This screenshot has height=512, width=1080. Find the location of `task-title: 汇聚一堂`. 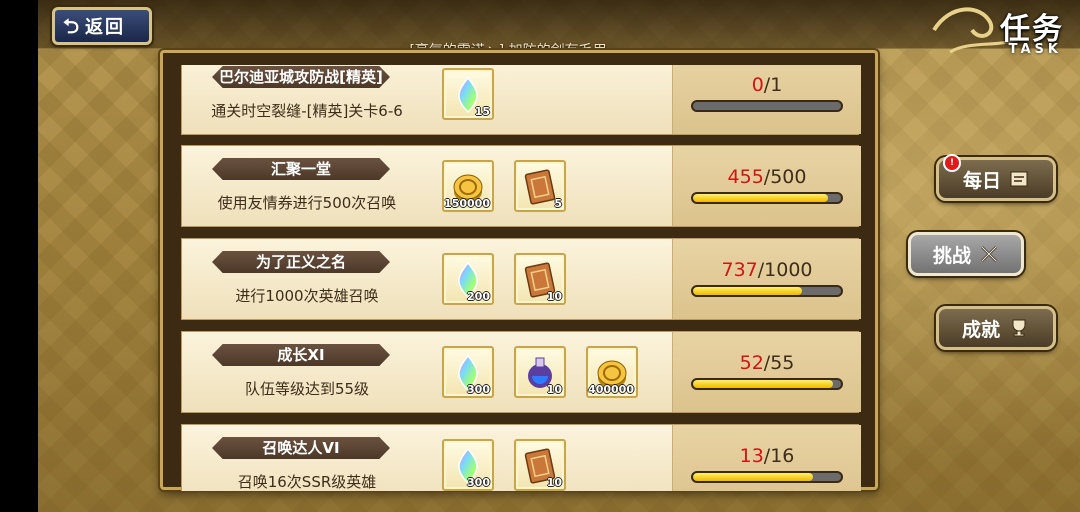

task-title: 汇聚一堂 is located at coordinates (301, 169).